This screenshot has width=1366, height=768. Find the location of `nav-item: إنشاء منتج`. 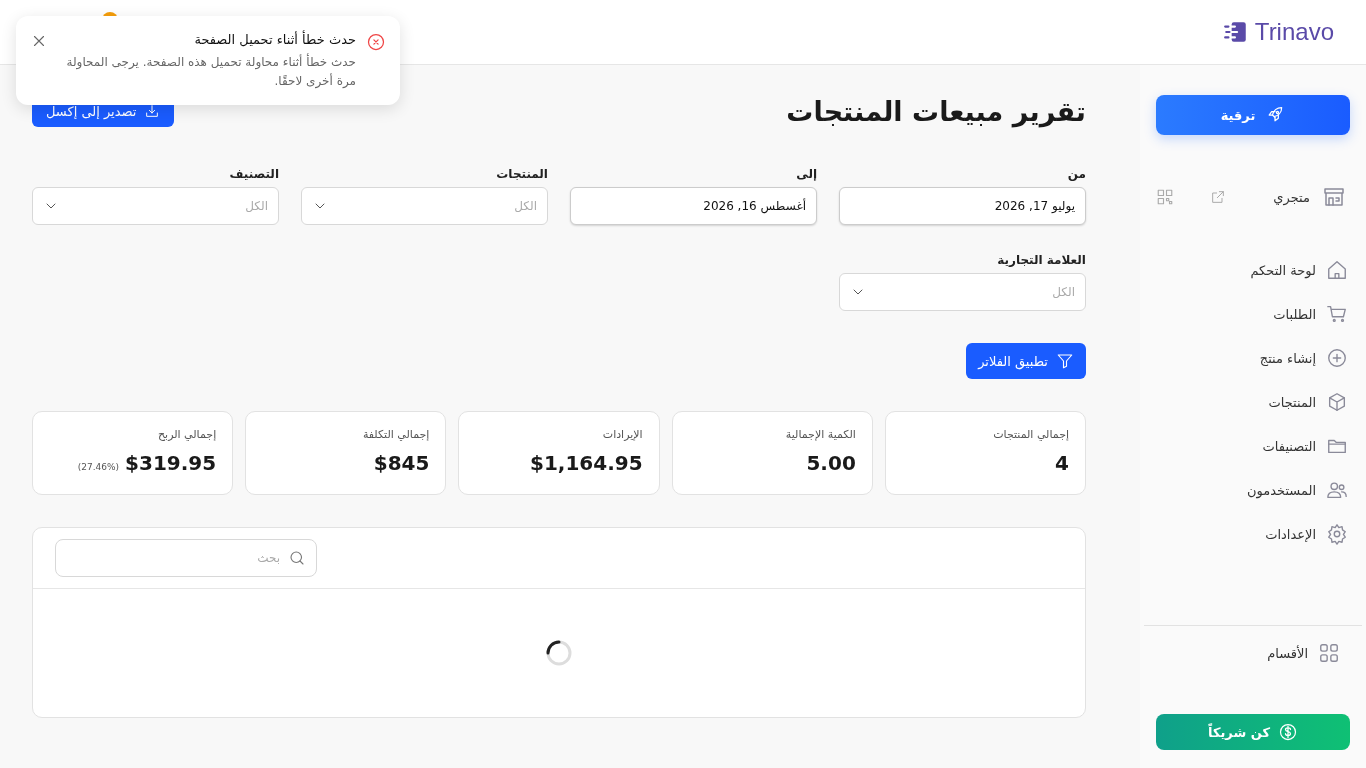

nav-item: إنشاء منتج is located at coordinates (1253, 358).